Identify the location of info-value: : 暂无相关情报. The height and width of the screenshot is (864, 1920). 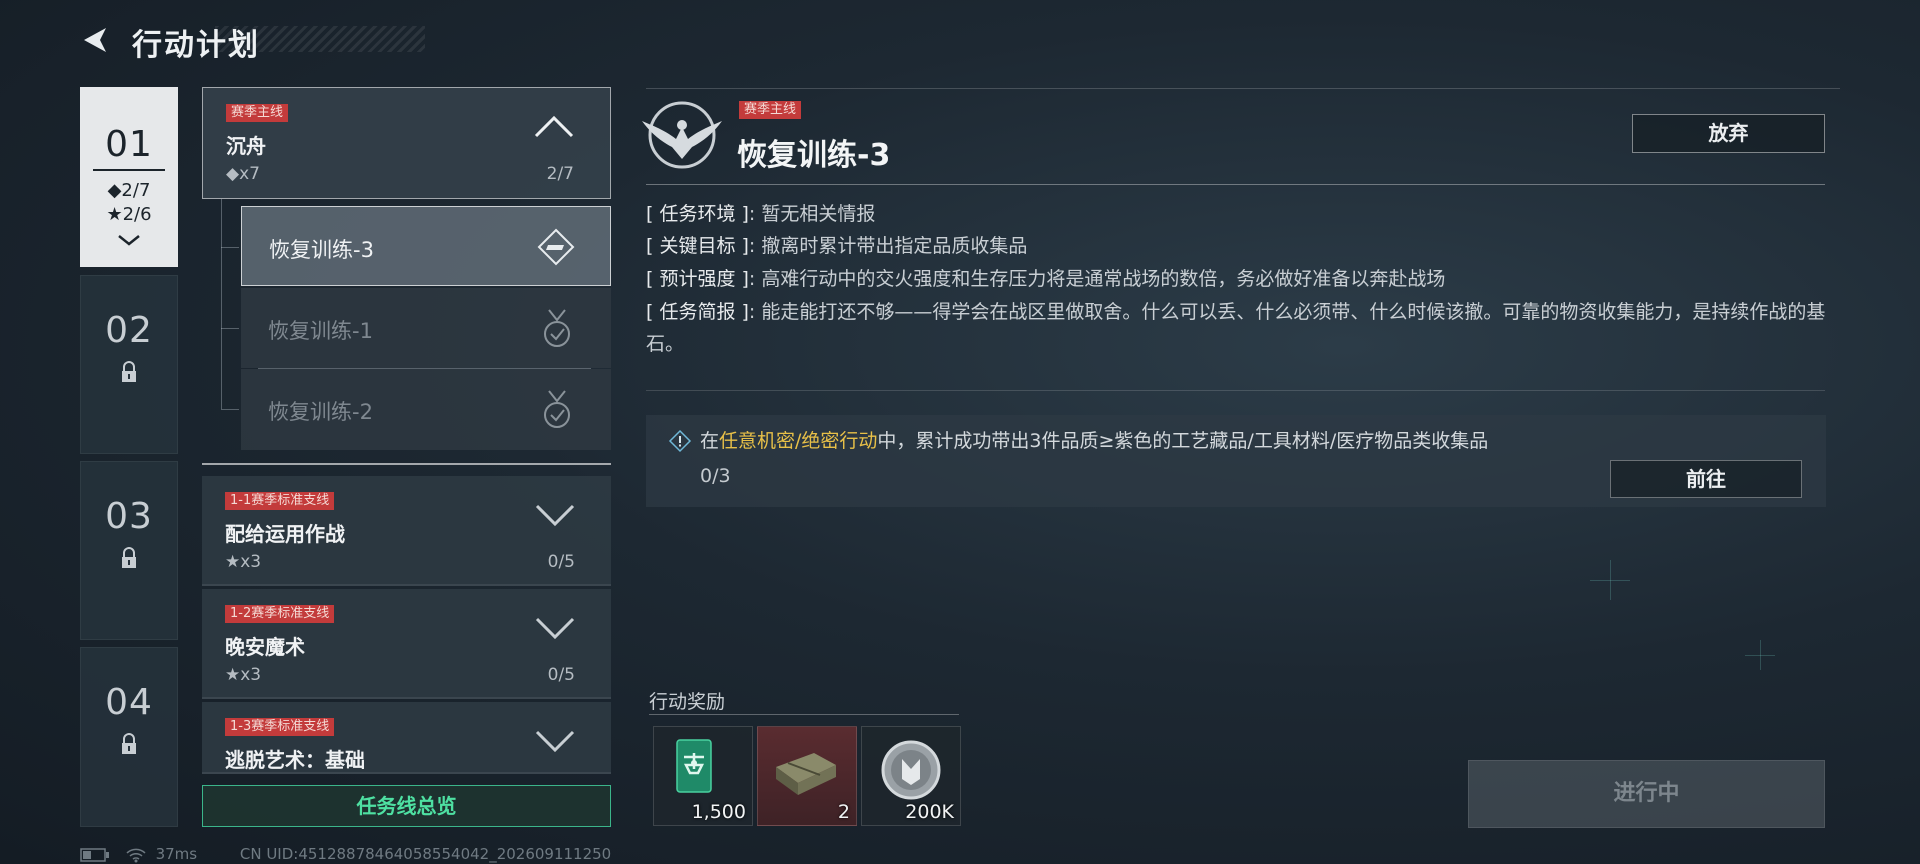
(812, 214).